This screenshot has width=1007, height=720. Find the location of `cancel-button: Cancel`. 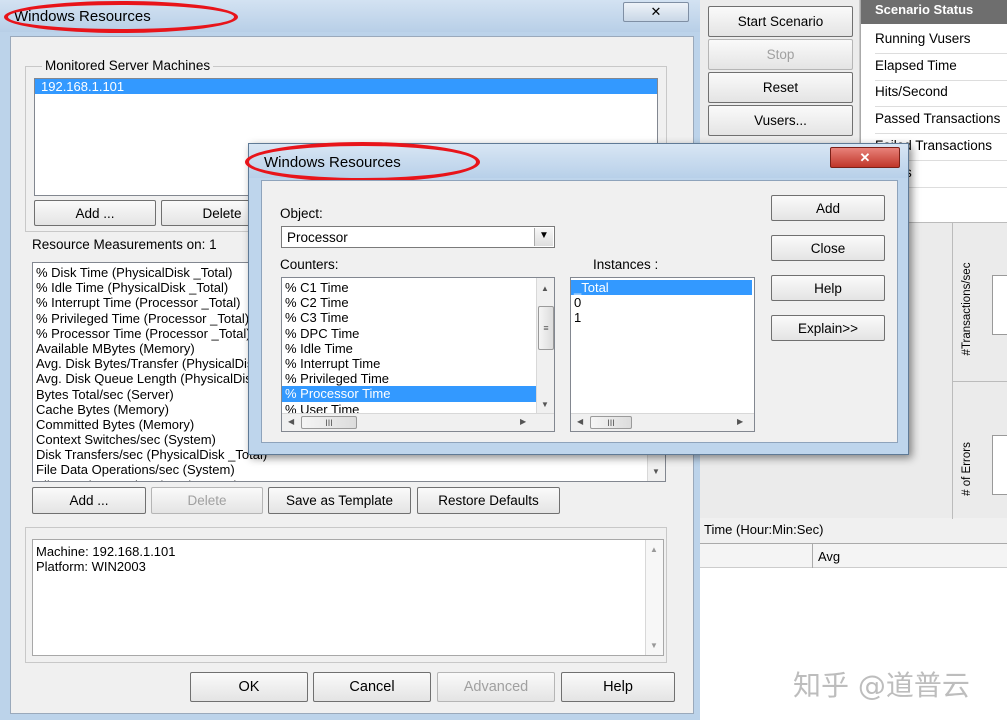

cancel-button: Cancel is located at coordinates (372, 687).